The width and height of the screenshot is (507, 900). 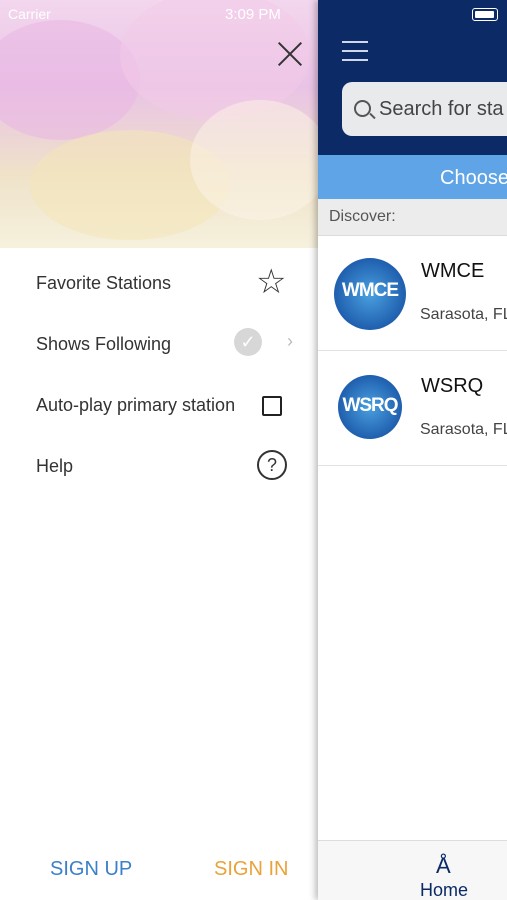 I want to click on search-placeholder: Search for sta, so click(x=441, y=109).